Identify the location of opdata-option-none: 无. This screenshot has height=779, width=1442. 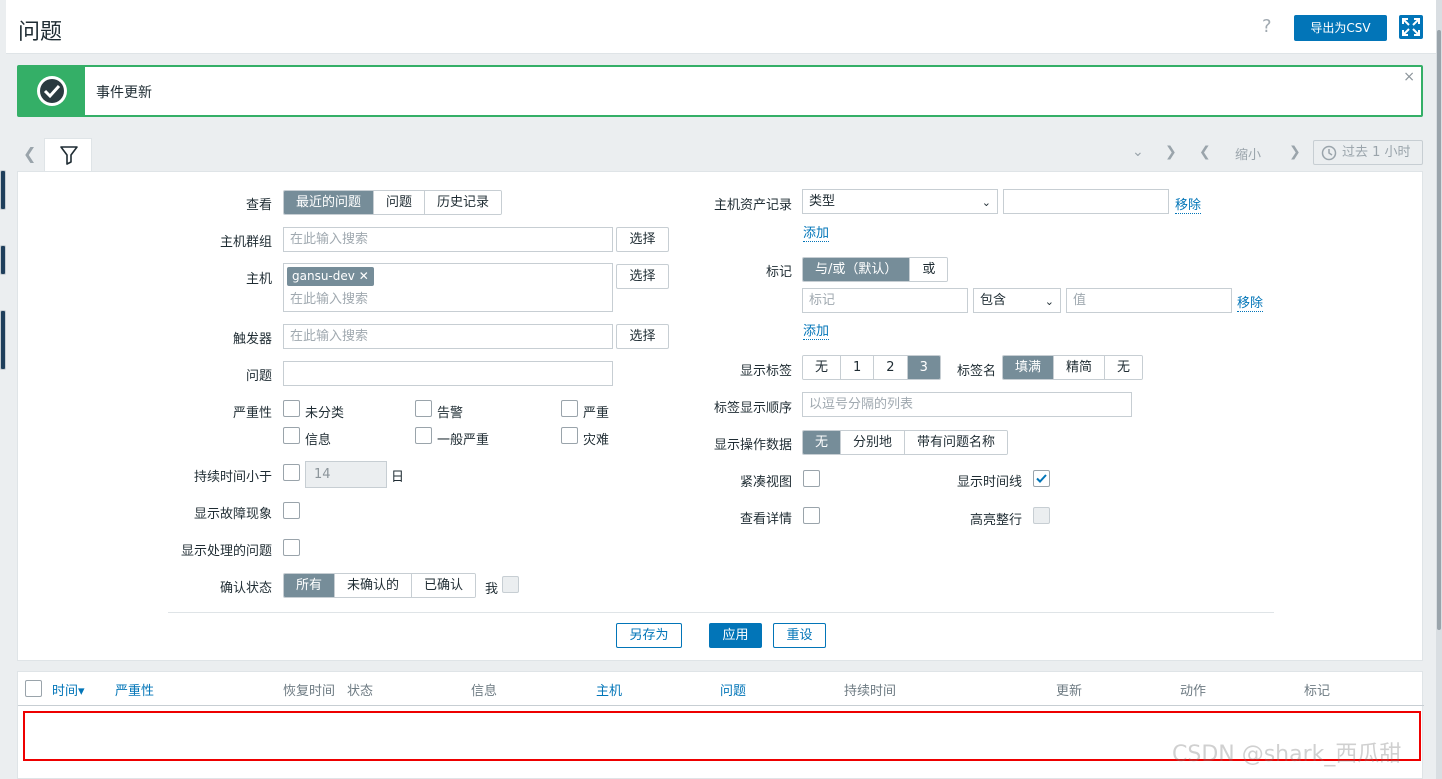
(822, 442).